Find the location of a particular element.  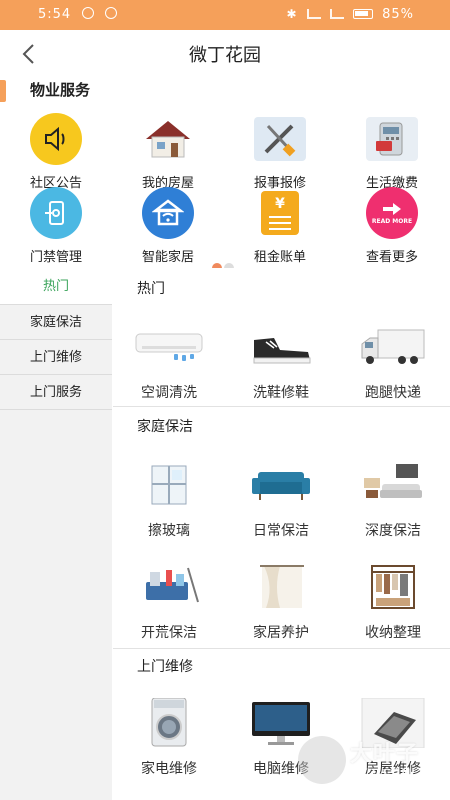

status-bar: 5:54 ✱ 85% is located at coordinates (225, 15).